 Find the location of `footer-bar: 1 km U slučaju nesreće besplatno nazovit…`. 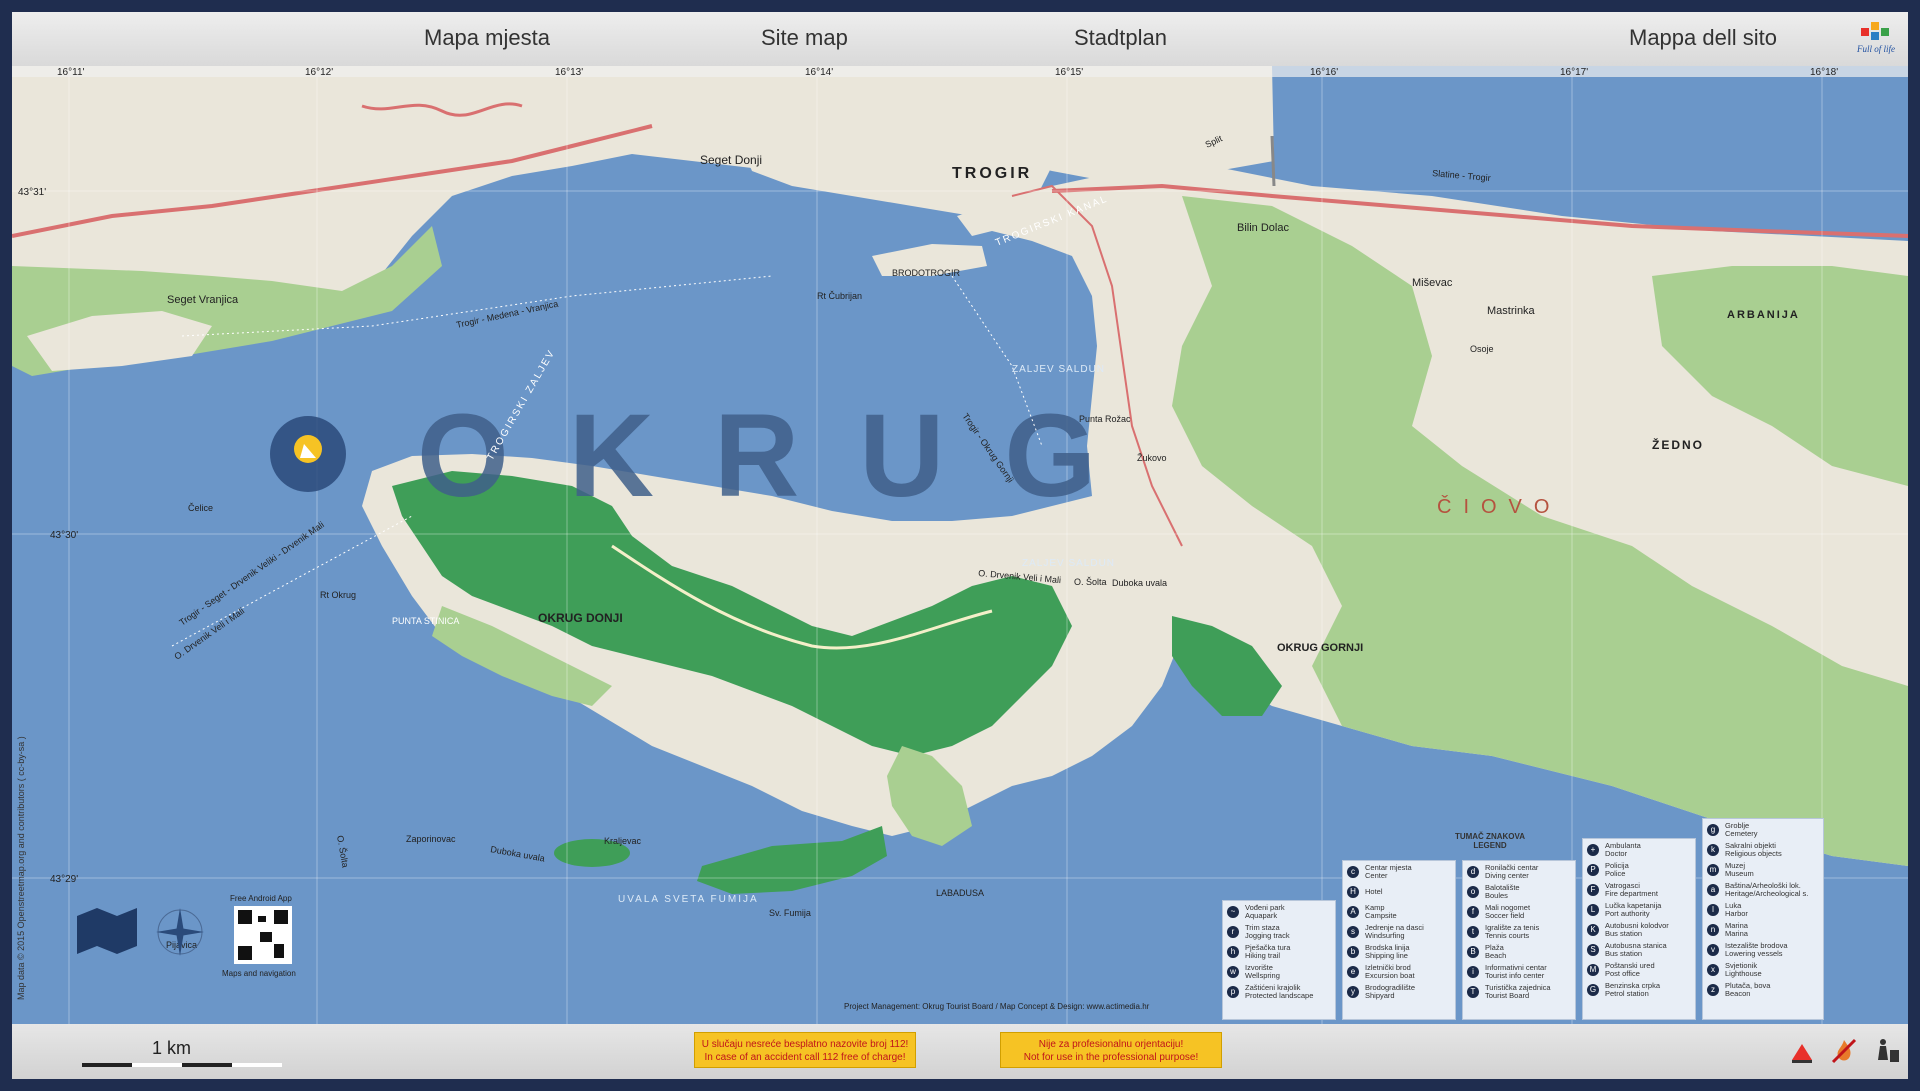

footer-bar: 1 km U slučaju nesreće besplatno nazovit… is located at coordinates (960, 1051).